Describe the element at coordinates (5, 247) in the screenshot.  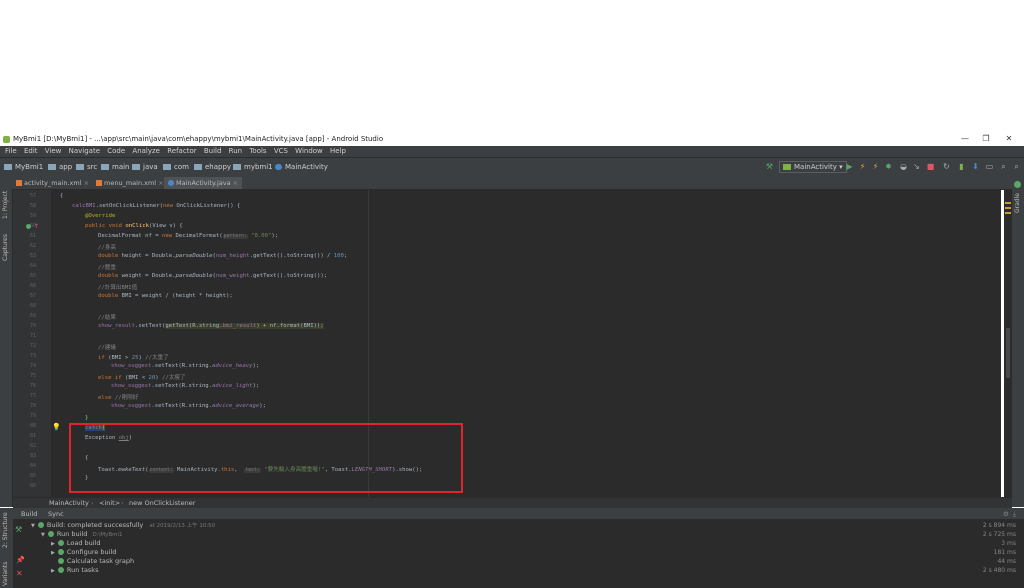
I see `captures-tool-button: Captures` at that location.